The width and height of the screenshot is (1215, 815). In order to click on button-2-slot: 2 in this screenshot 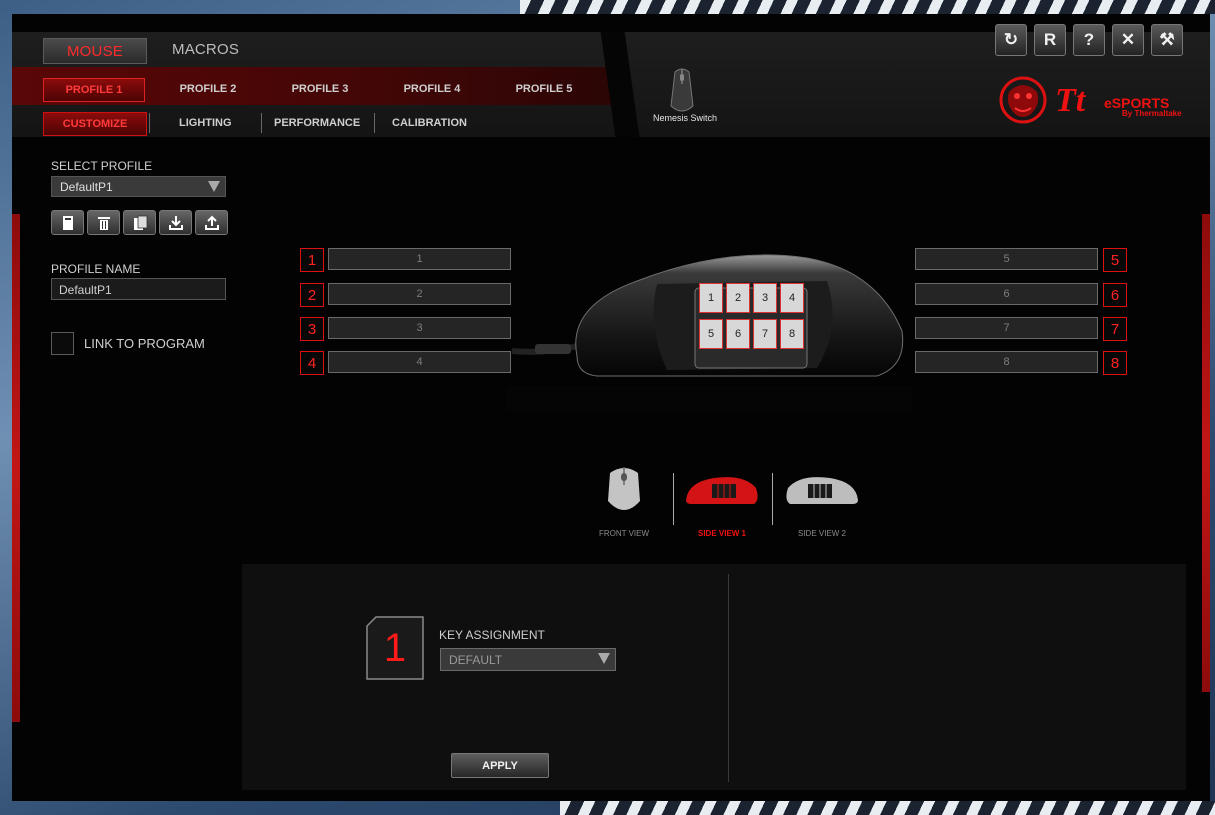, I will do `click(419, 294)`.